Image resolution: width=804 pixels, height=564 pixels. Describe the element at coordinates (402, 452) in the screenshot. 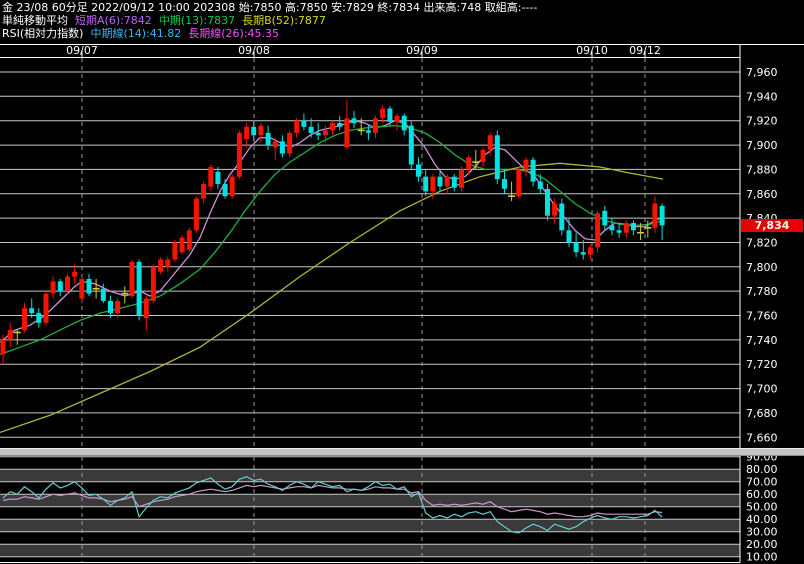

I see `pane-splitter` at that location.